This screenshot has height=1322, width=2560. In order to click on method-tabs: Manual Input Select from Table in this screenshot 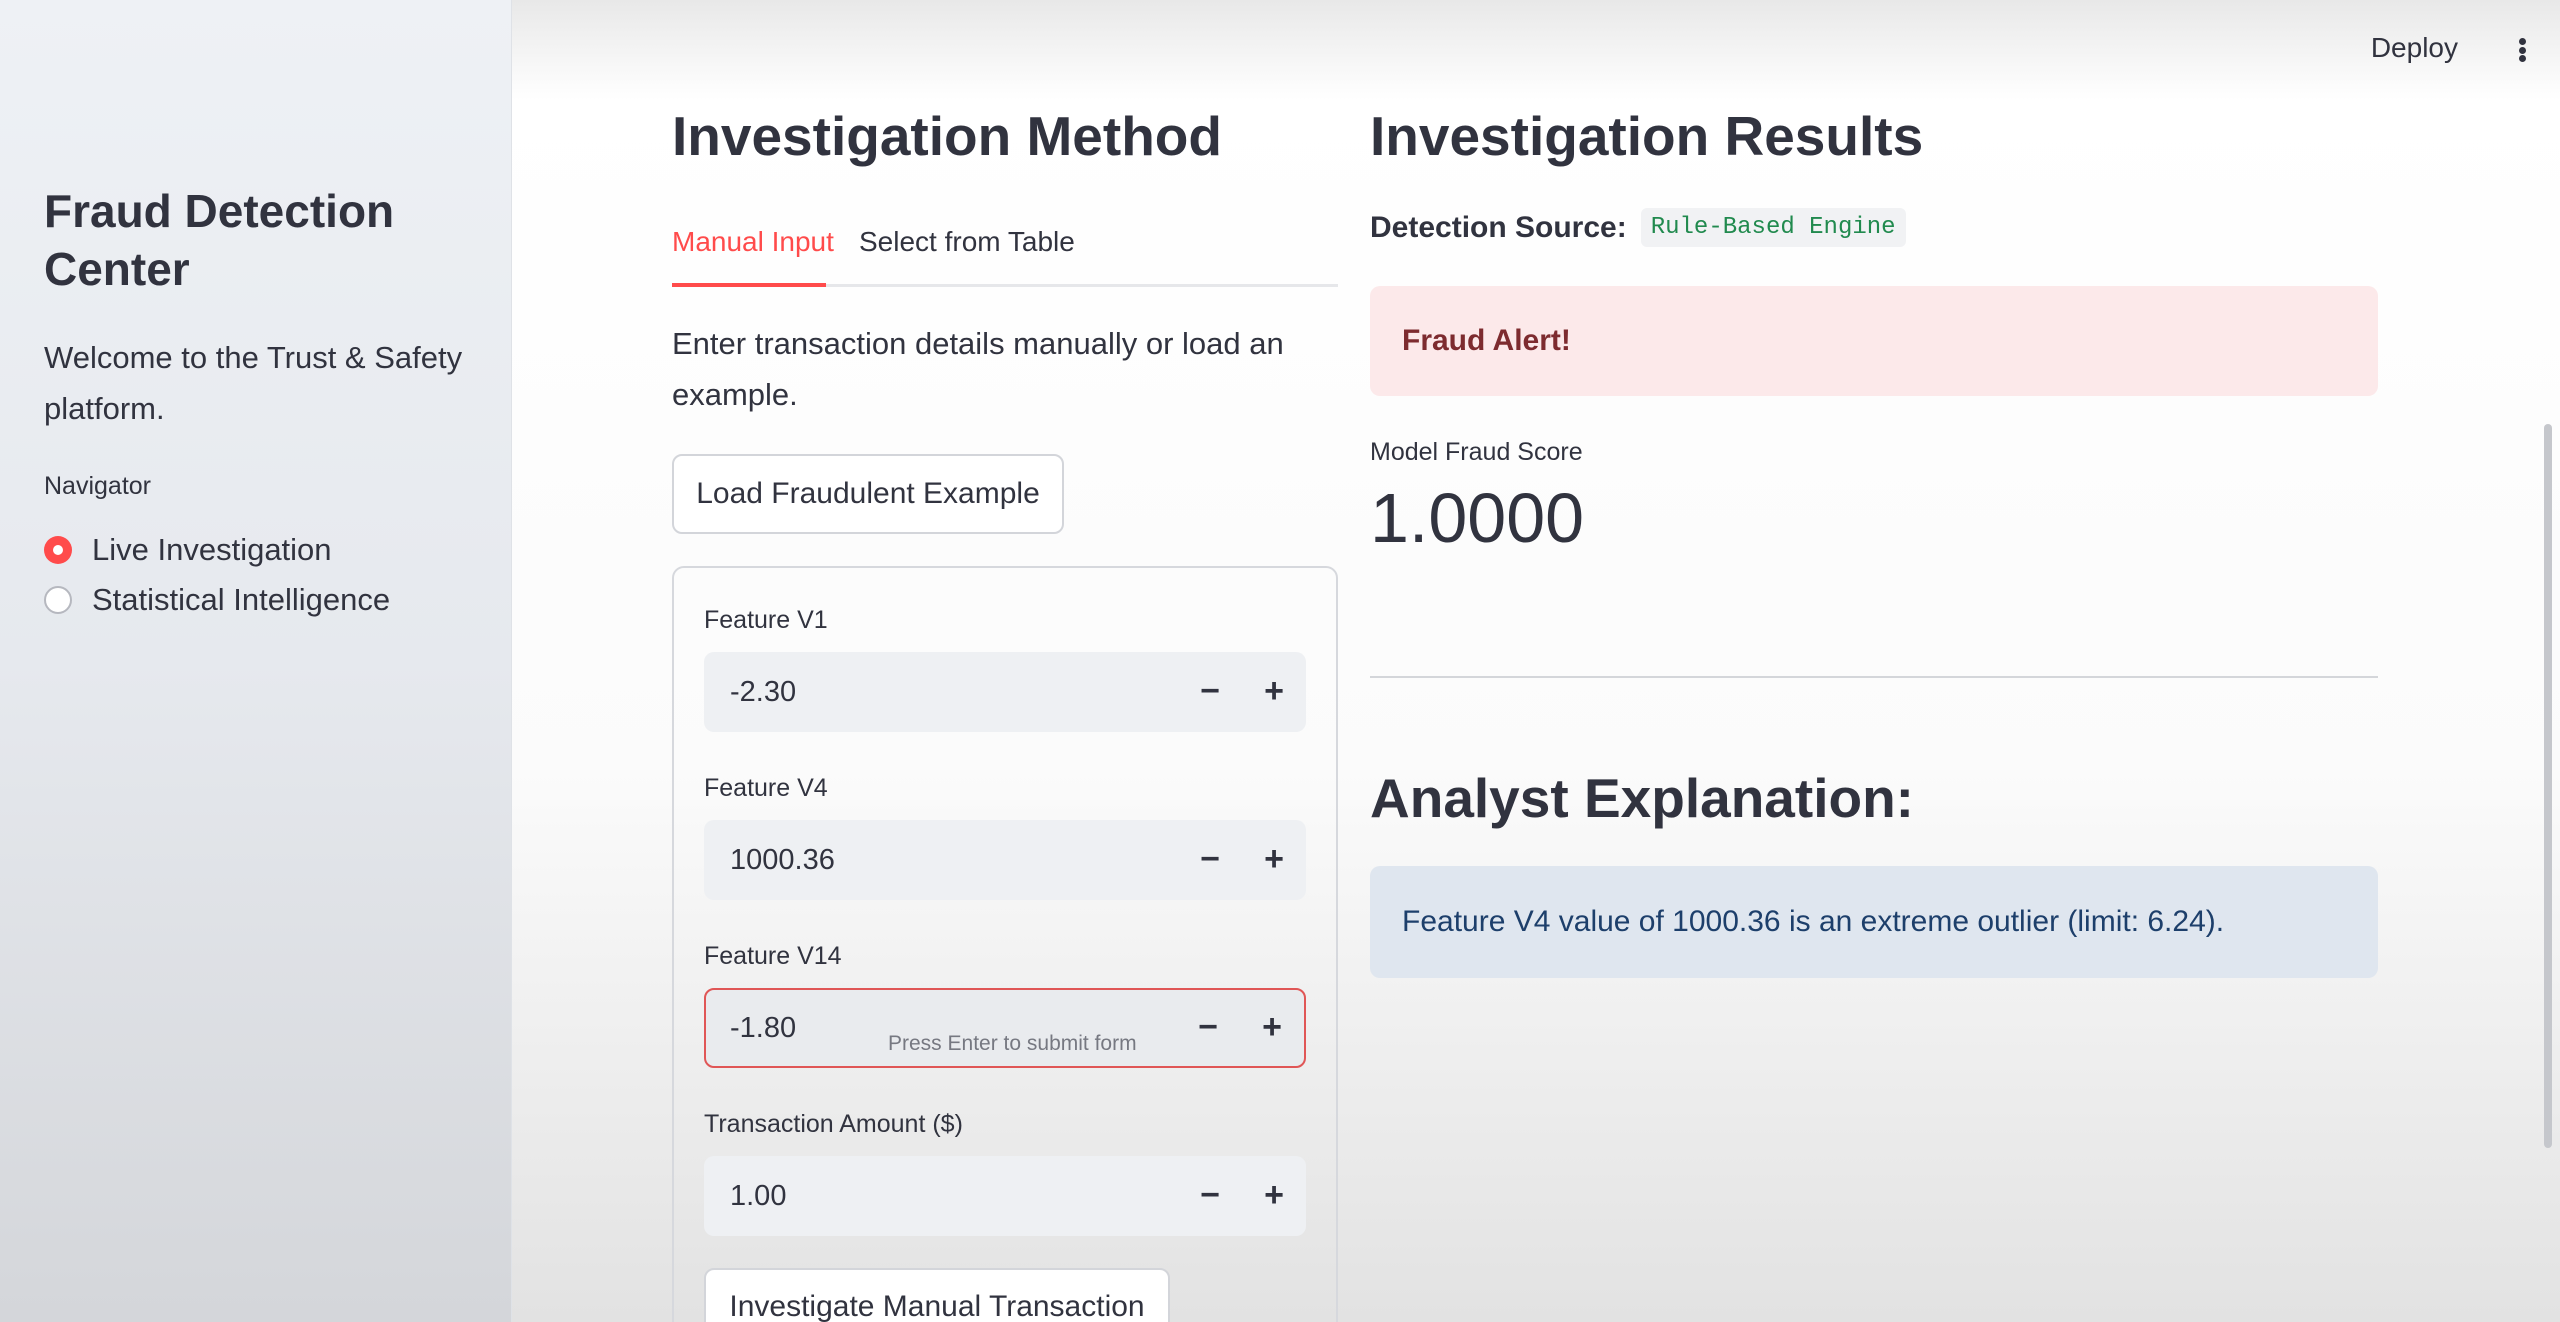, I will do `click(1005, 254)`.